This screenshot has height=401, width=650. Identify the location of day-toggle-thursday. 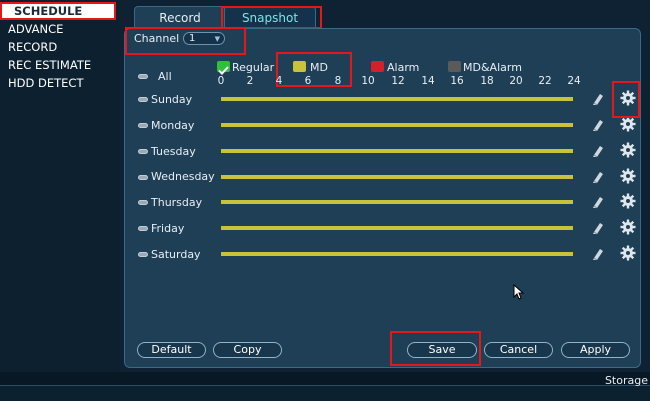
(143, 202).